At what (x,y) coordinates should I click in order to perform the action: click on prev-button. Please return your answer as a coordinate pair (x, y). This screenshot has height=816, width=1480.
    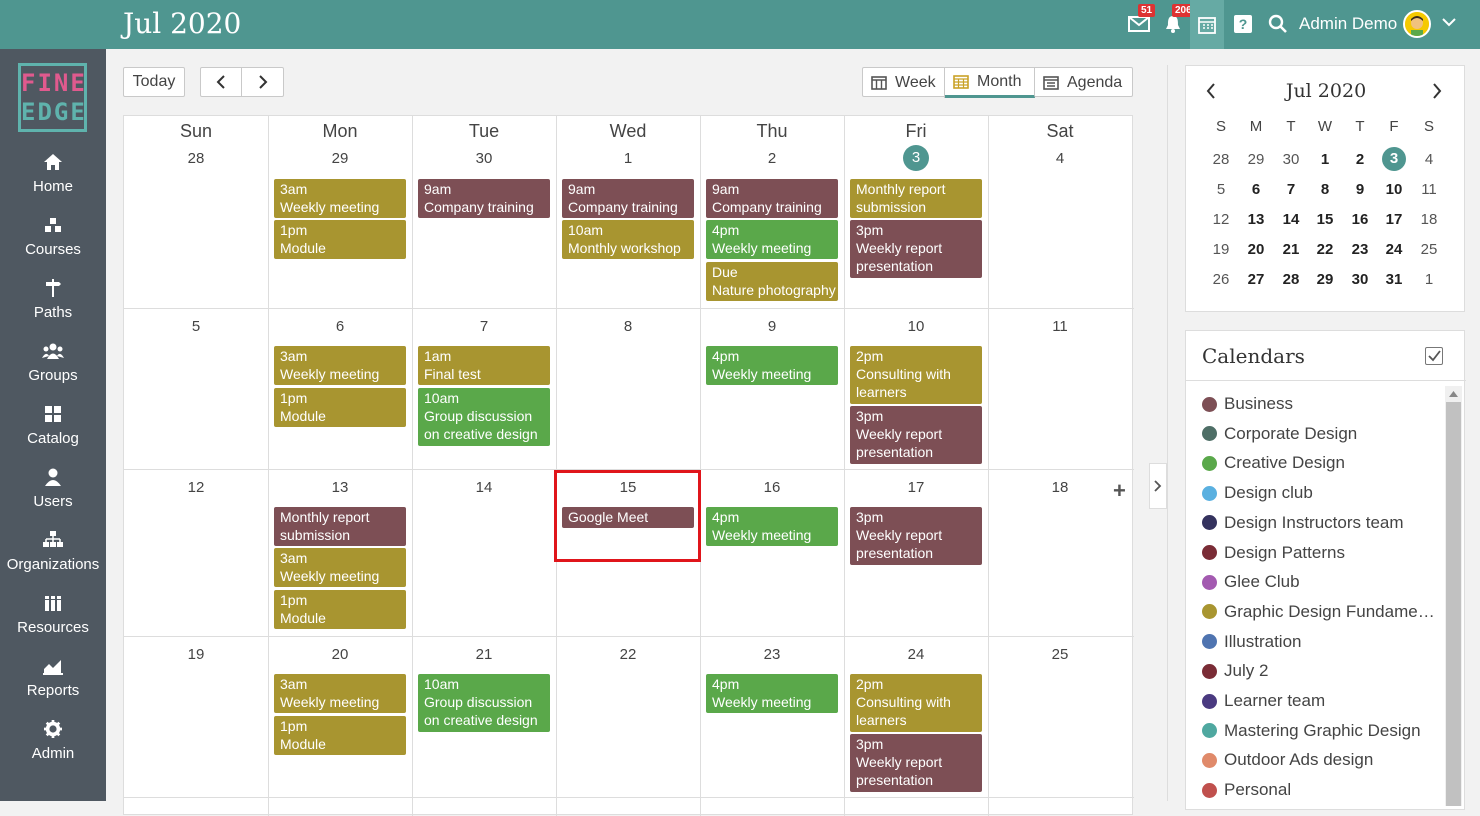
    Looking at the image, I should click on (222, 82).